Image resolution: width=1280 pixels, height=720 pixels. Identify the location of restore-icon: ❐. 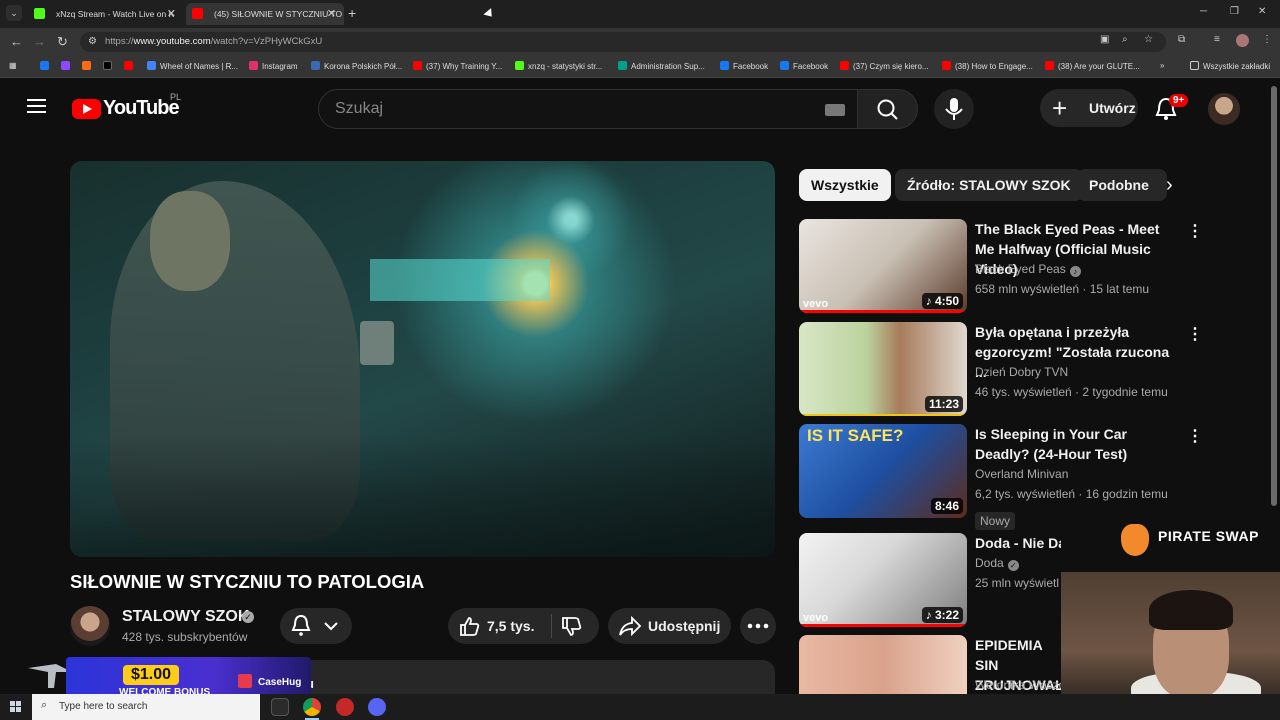
(1234, 11).